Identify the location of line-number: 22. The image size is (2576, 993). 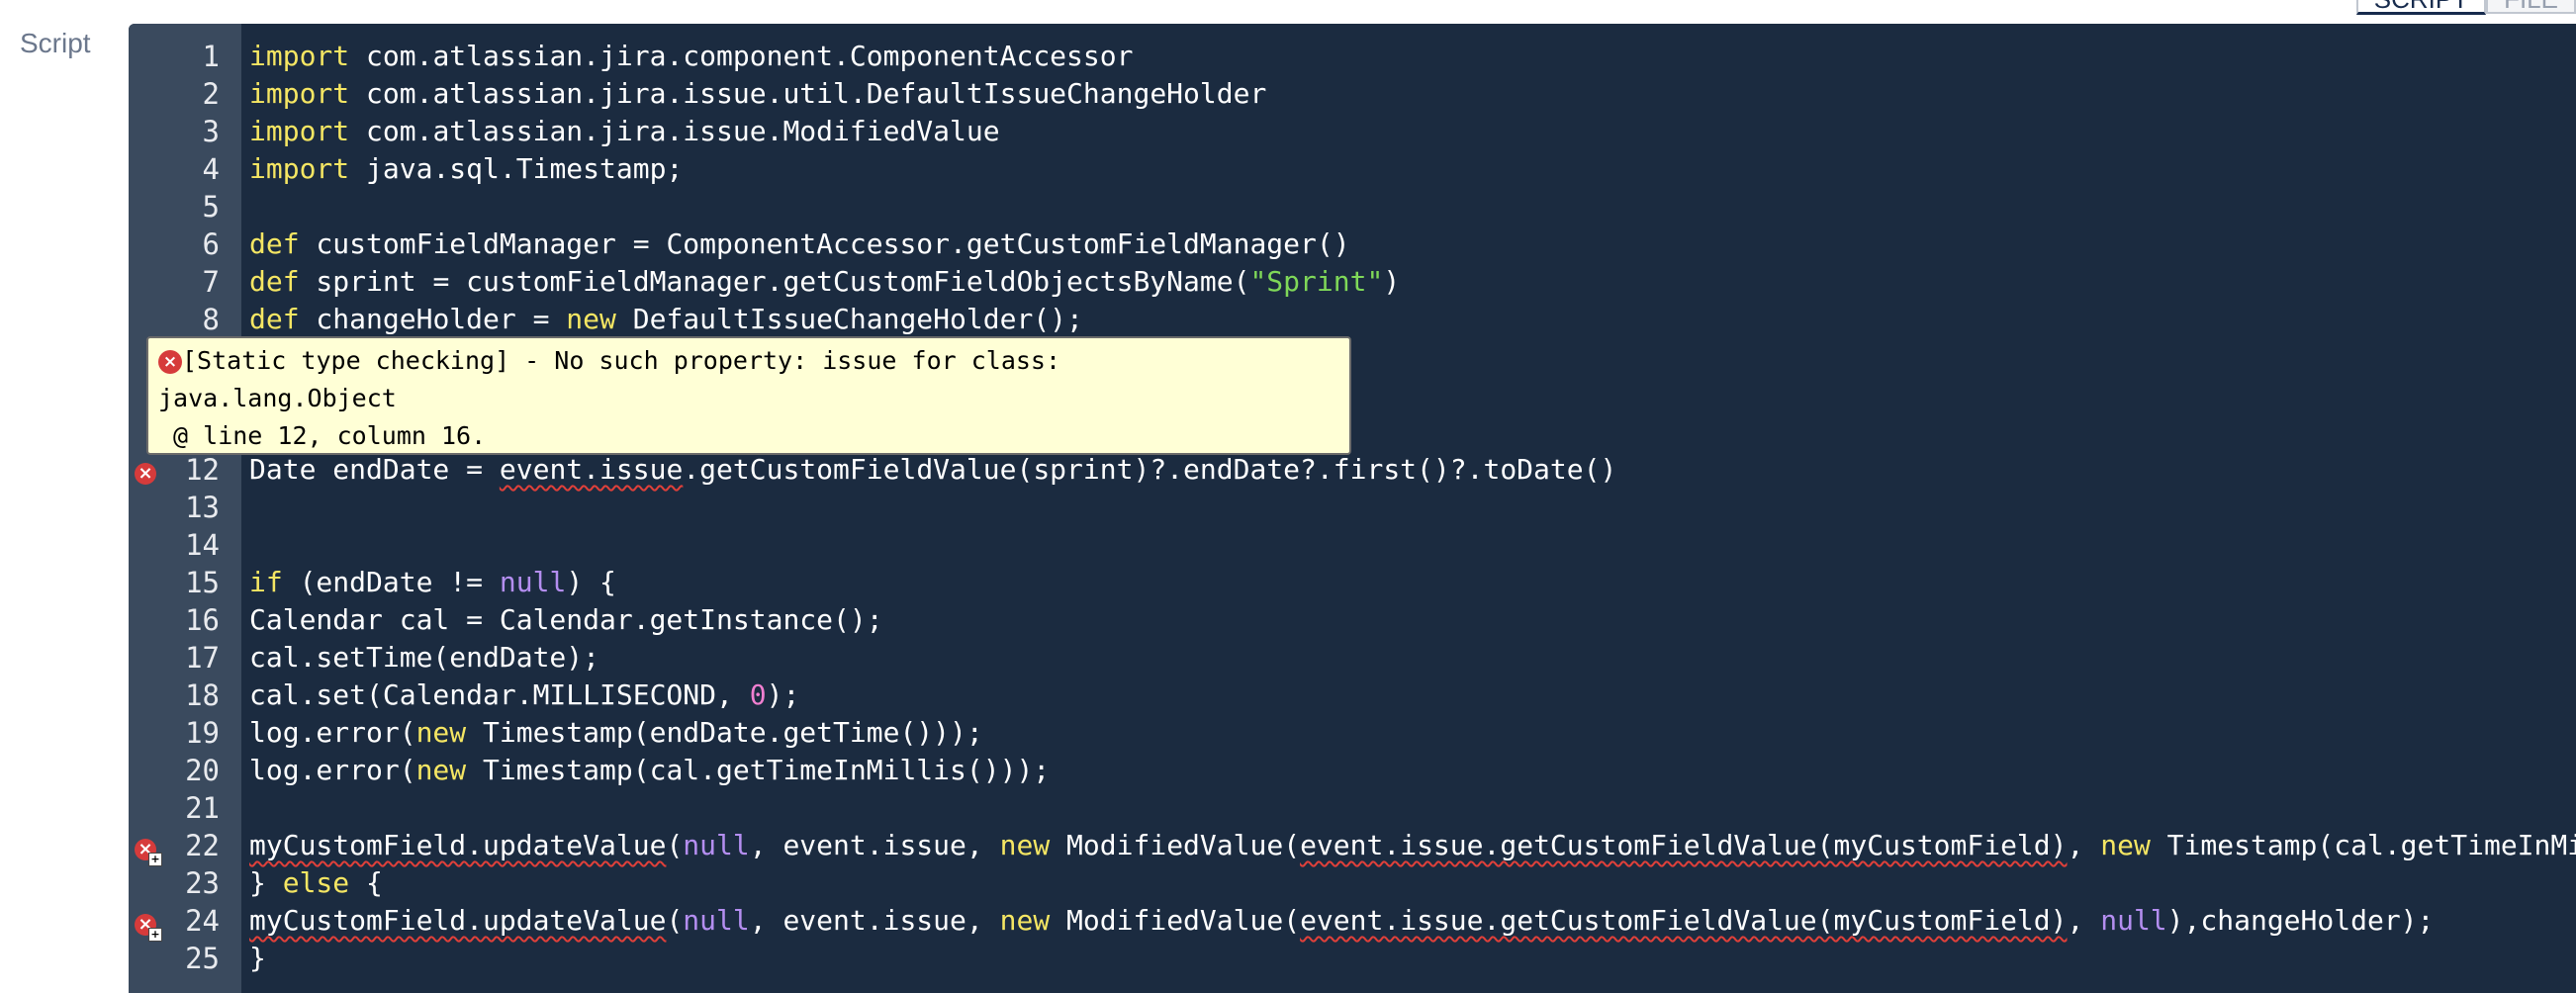
(202, 845).